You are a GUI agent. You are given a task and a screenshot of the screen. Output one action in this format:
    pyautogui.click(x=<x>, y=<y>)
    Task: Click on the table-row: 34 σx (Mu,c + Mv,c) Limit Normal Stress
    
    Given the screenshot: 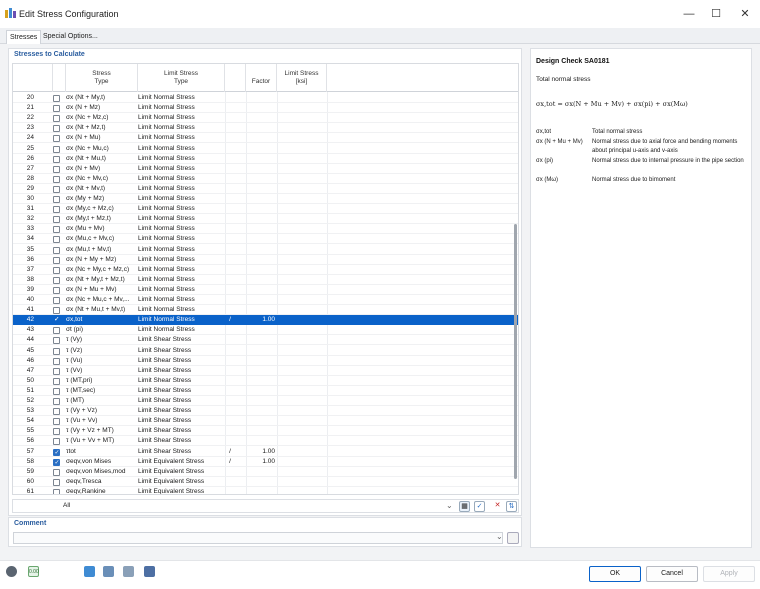 What is the action you would take?
    pyautogui.click(x=265, y=239)
    